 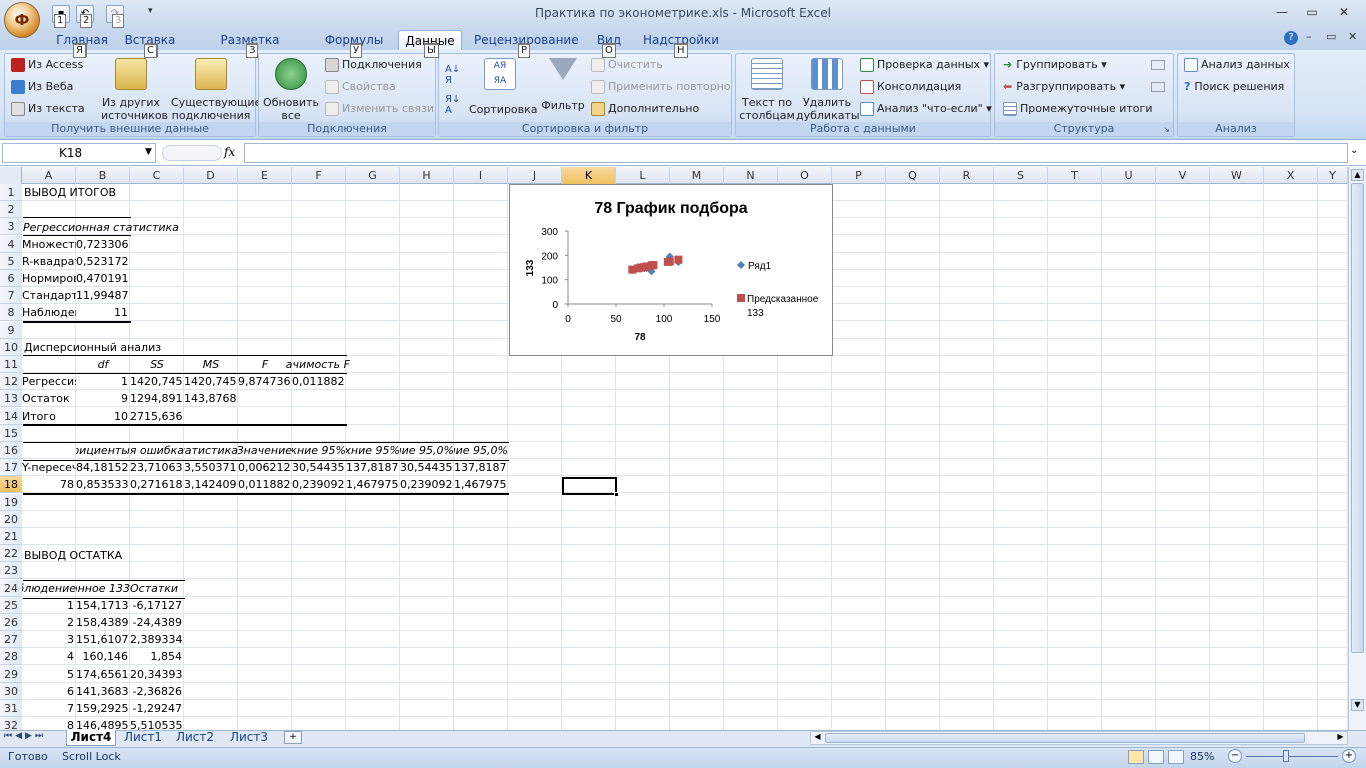 I want to click on scroll-right-icon: ▶, so click(x=1340, y=738).